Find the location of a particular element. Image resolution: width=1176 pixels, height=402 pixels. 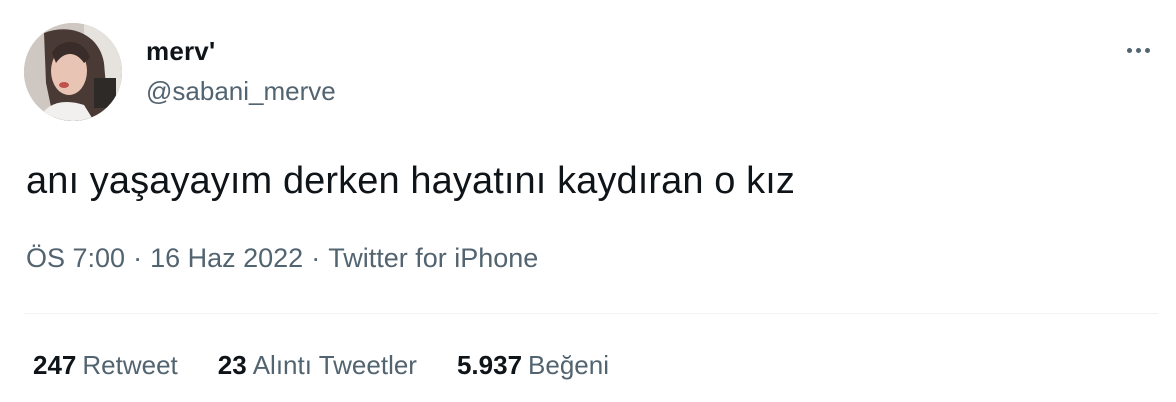

quotes-stat: 23 Alıntı Tweetler is located at coordinates (317, 365).